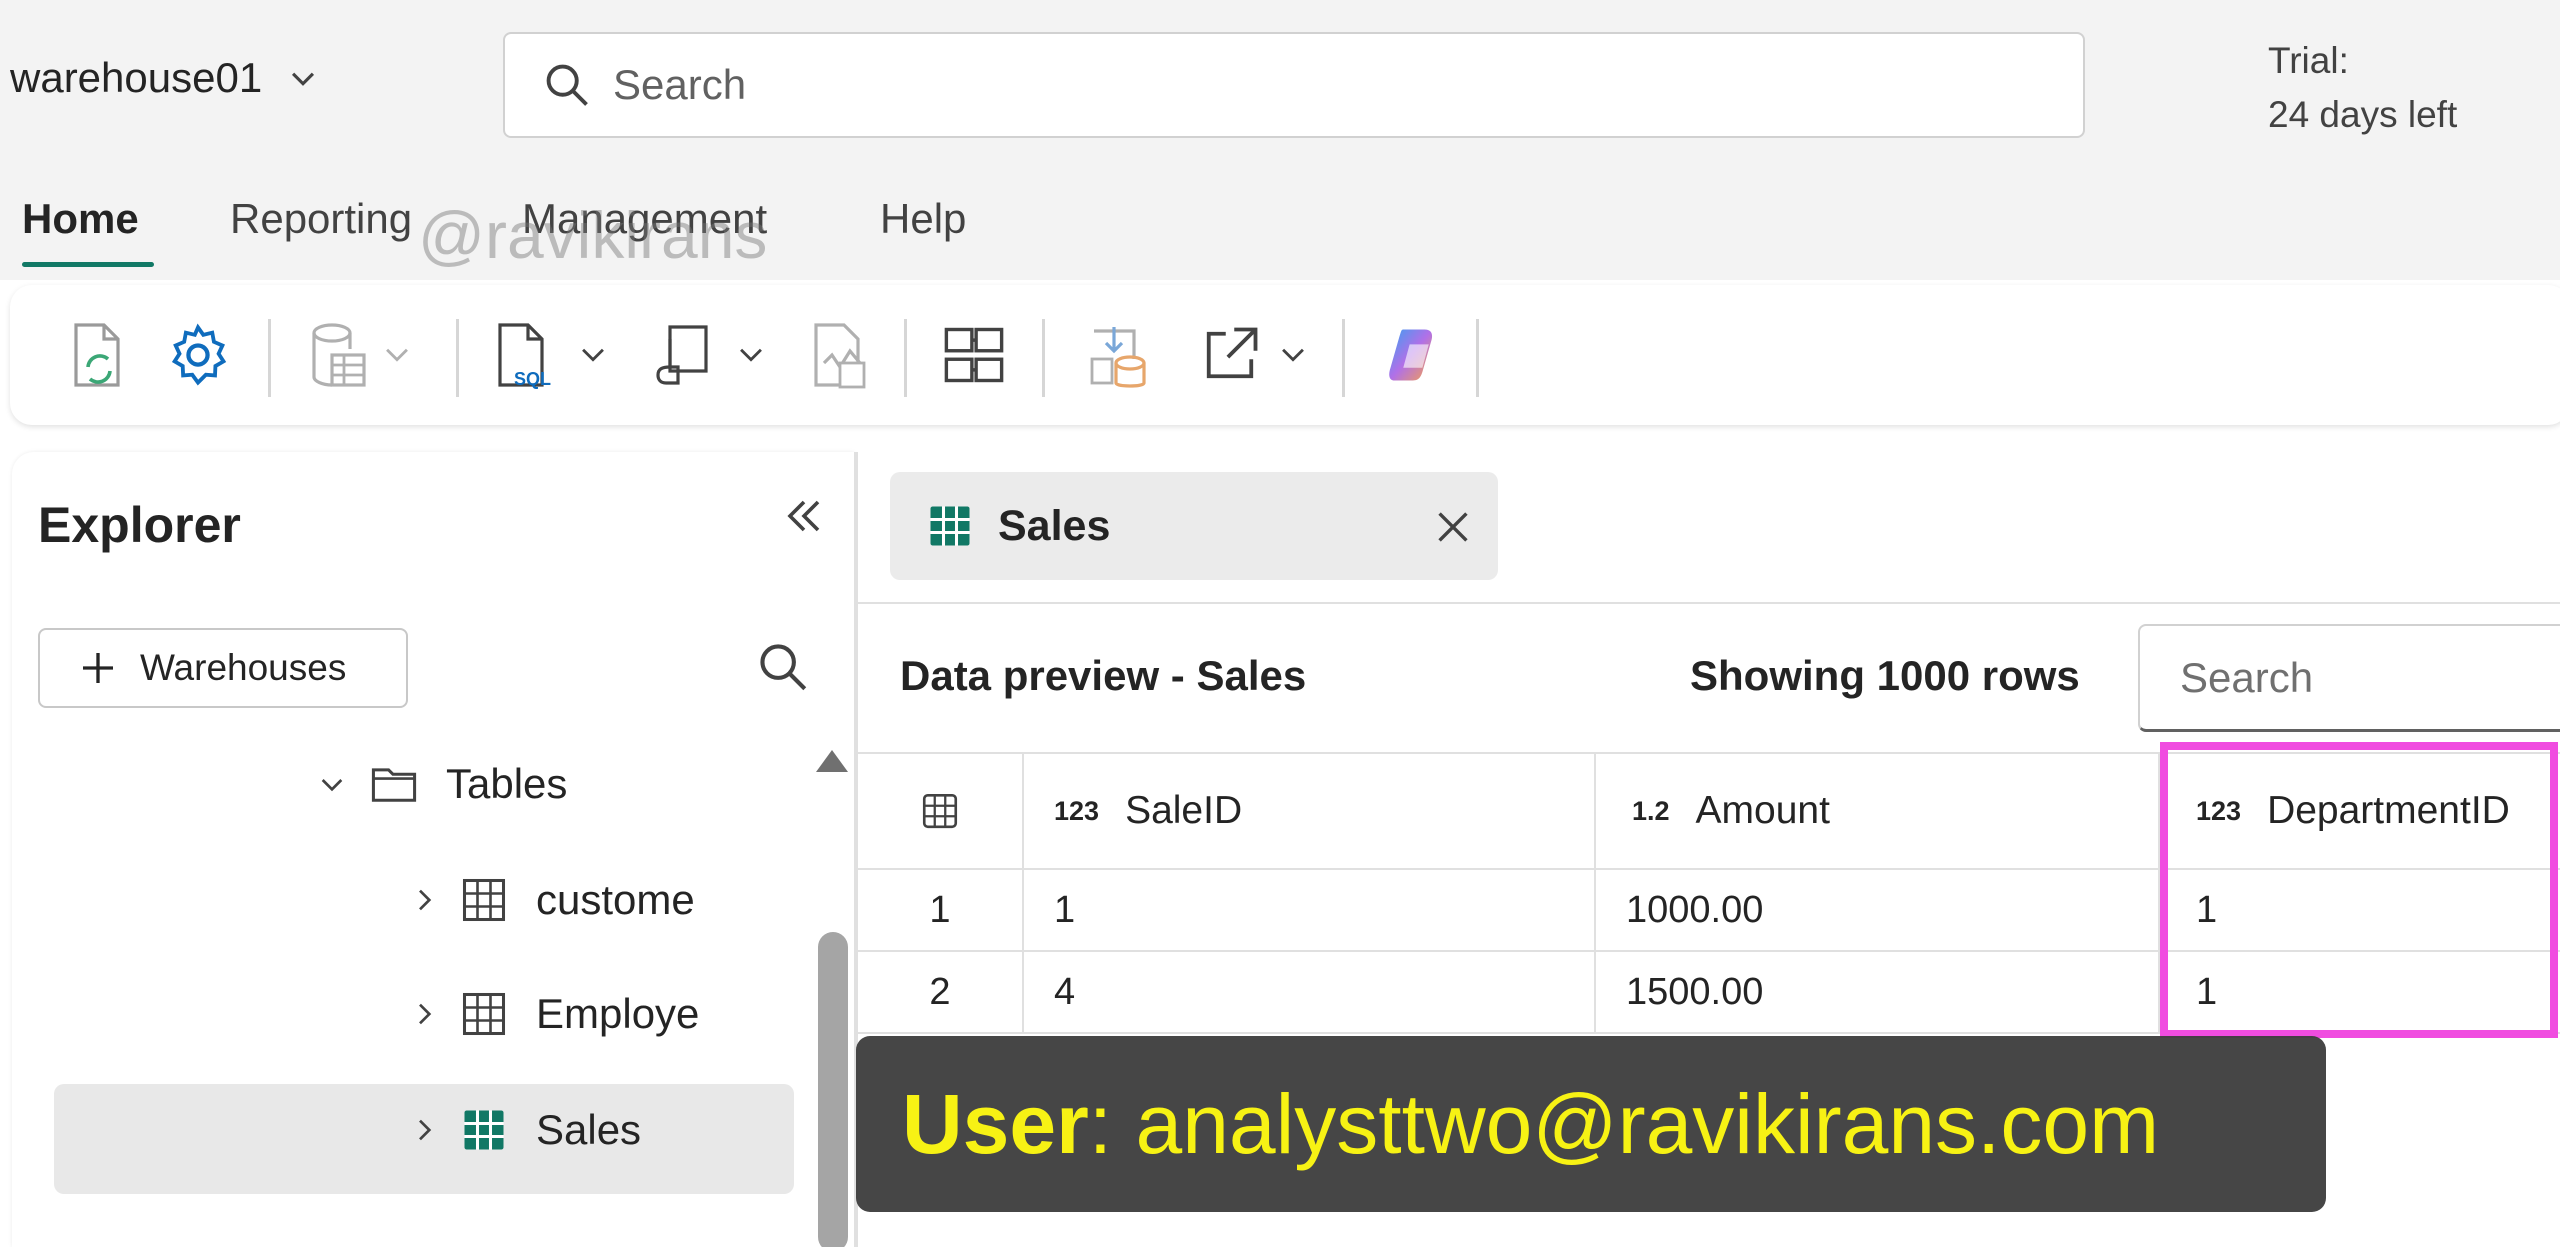 This screenshot has height=1247, width=2560. What do you see at coordinates (139, 525) in the screenshot?
I see `explorer-title: Explorer` at bounding box center [139, 525].